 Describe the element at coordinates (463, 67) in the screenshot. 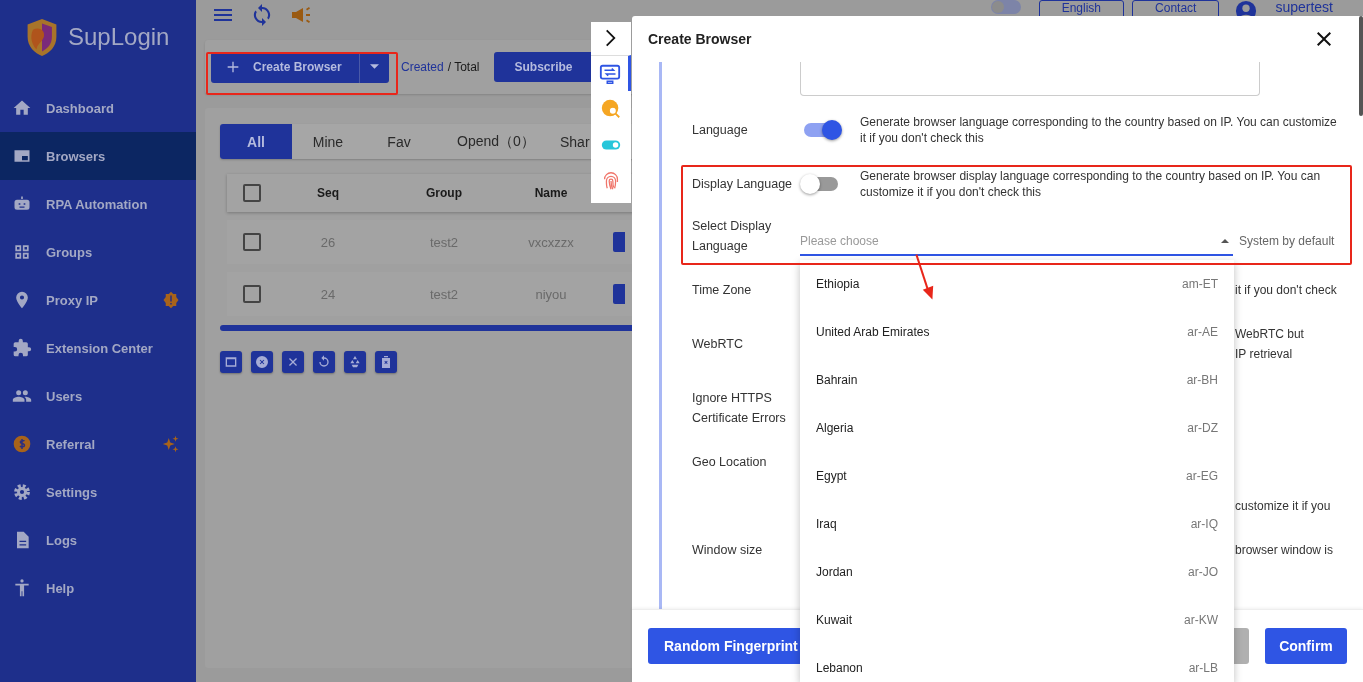

I see `total-label: / Total` at that location.